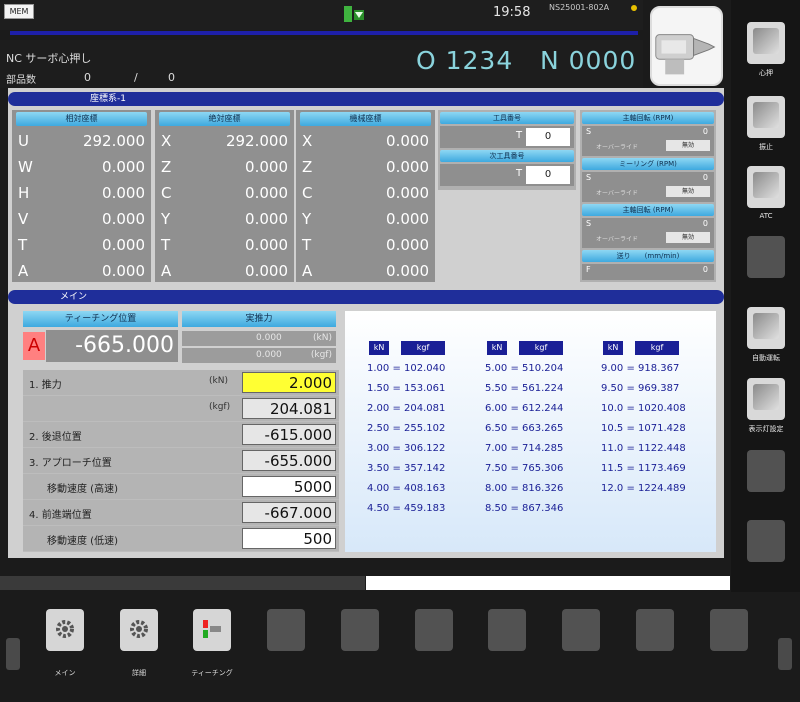  What do you see at coordinates (23, 219) in the screenshot?
I see `axis-label: V` at bounding box center [23, 219].